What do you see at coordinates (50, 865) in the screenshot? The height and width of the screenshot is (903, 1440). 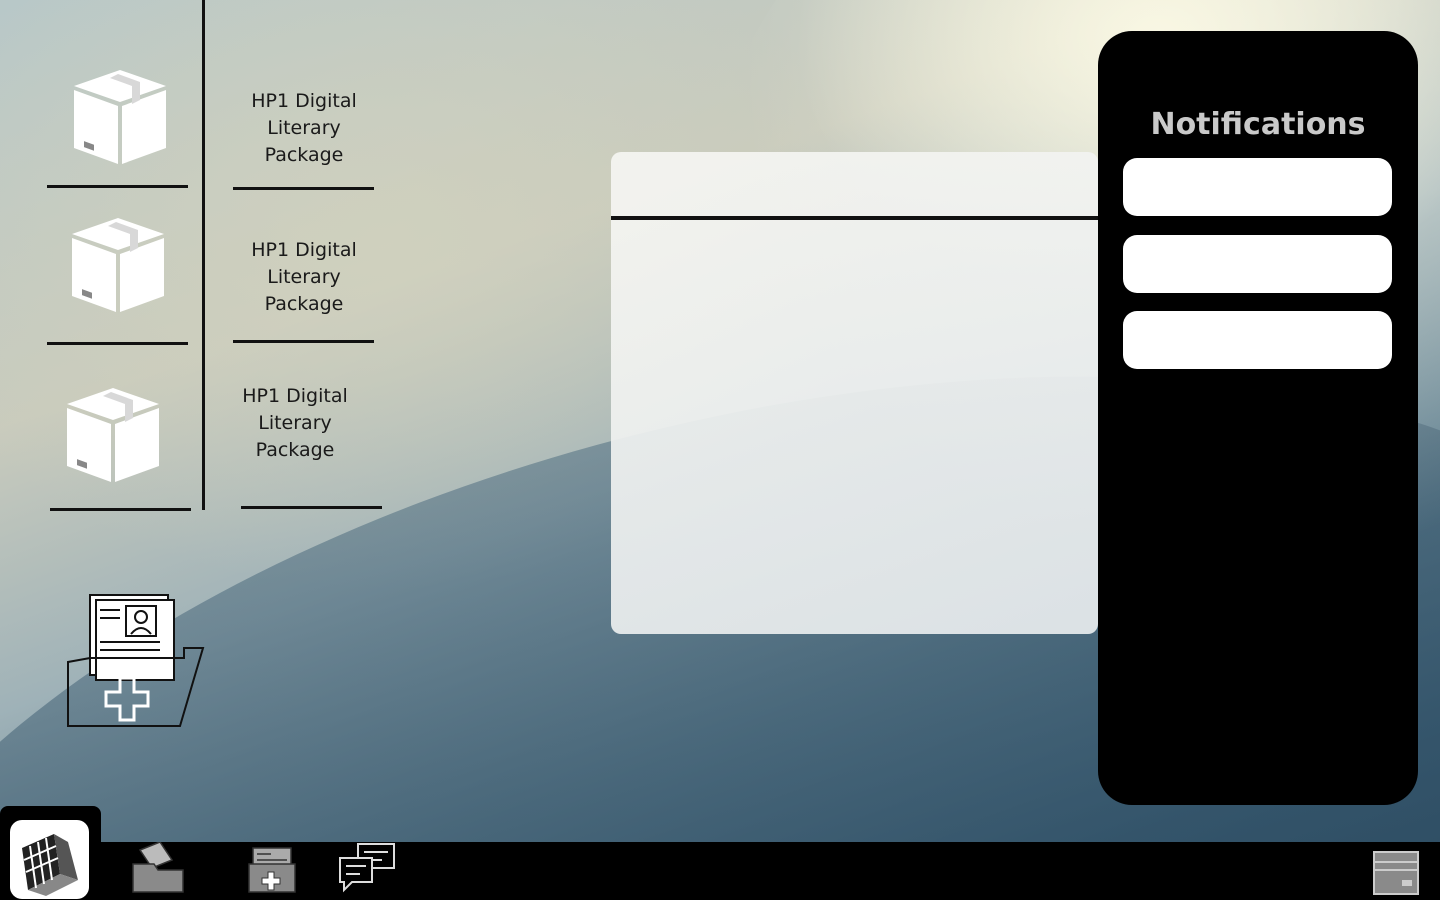 I see `app-logo-icon` at bounding box center [50, 865].